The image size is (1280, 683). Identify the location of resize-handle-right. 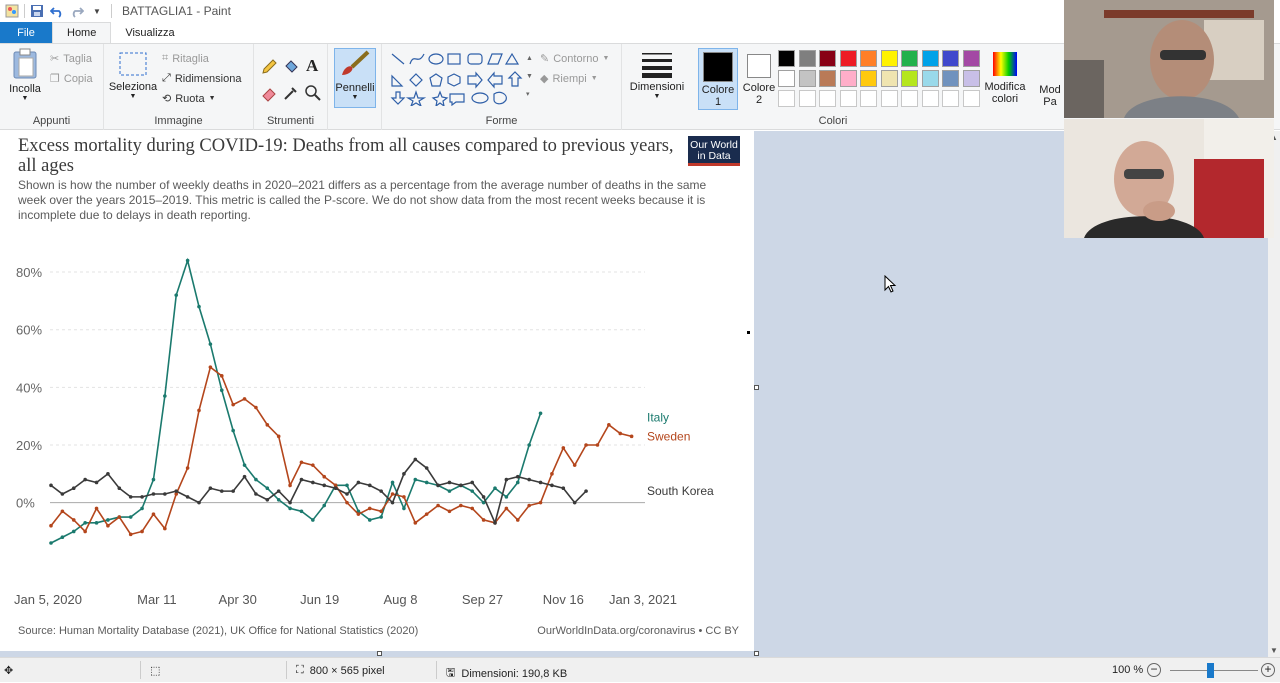
(756, 387).